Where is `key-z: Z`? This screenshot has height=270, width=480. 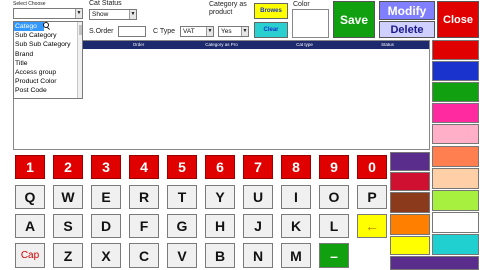
key-z: Z is located at coordinates (68, 255).